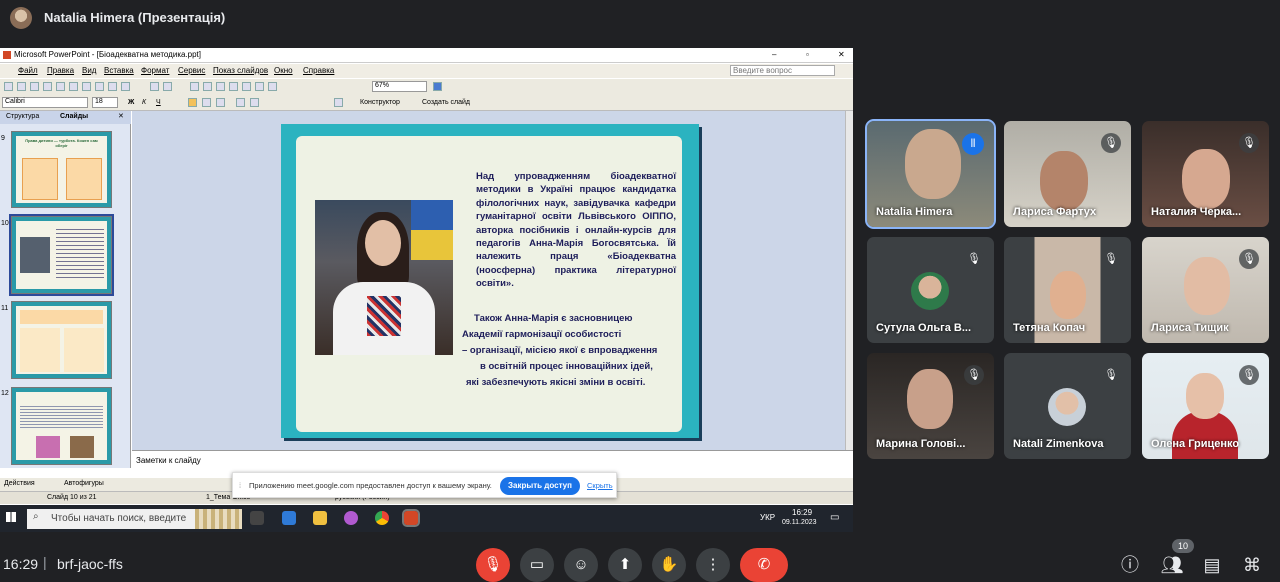 The image size is (1280, 582). I want to click on font-select: Calibri, so click(45, 102).